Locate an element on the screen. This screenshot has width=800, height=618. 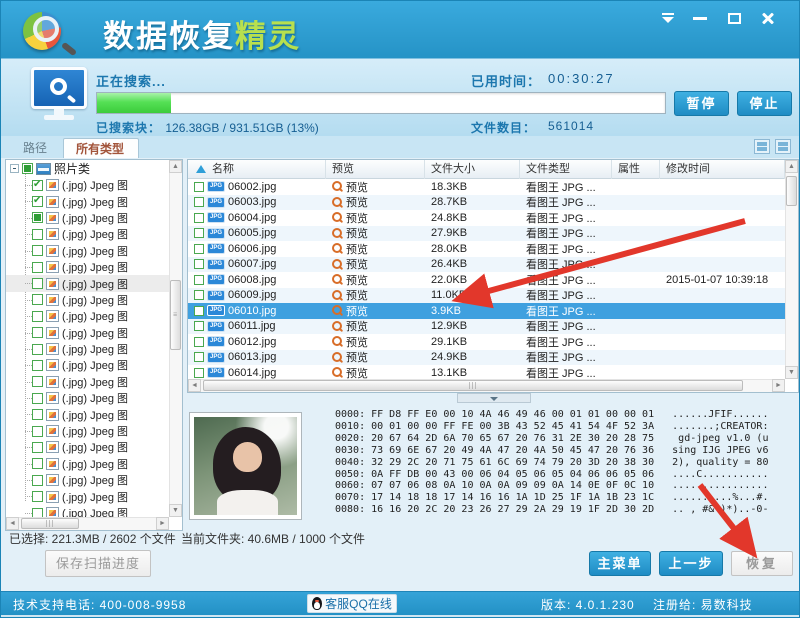
tree-root-checkbox is located at coordinates (27, 168).